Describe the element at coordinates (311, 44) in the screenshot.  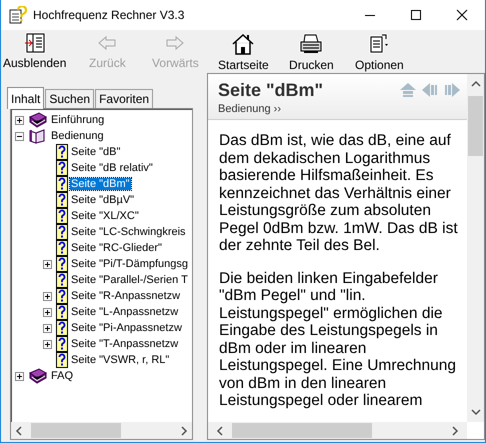
I see `printer-icon` at that location.